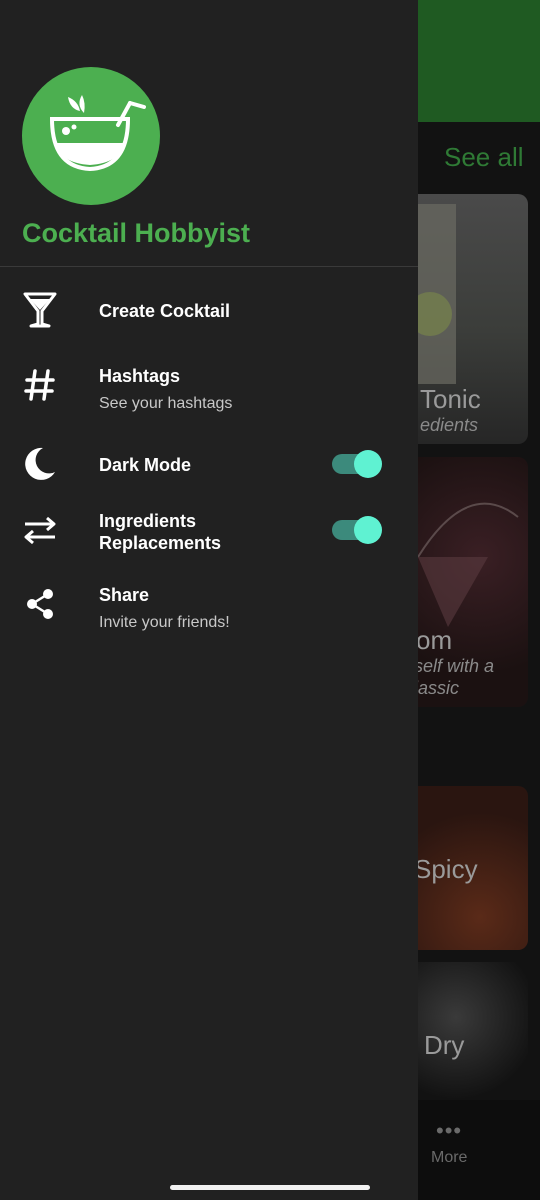  Describe the element at coordinates (164, 622) in the screenshot. I see `menu-item-sublabel: Invite your friends!` at that location.